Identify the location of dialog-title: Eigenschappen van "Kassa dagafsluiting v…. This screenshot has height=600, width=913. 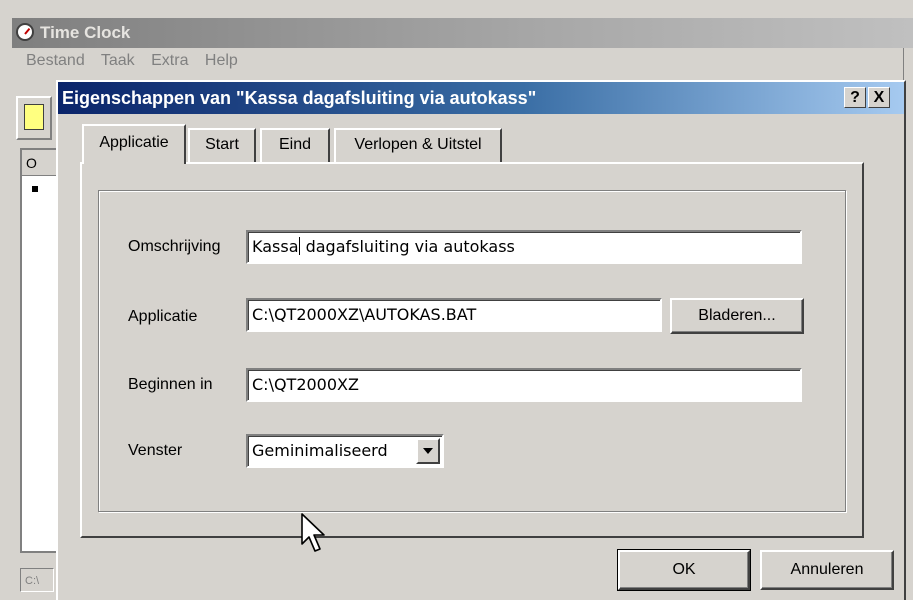
(299, 98).